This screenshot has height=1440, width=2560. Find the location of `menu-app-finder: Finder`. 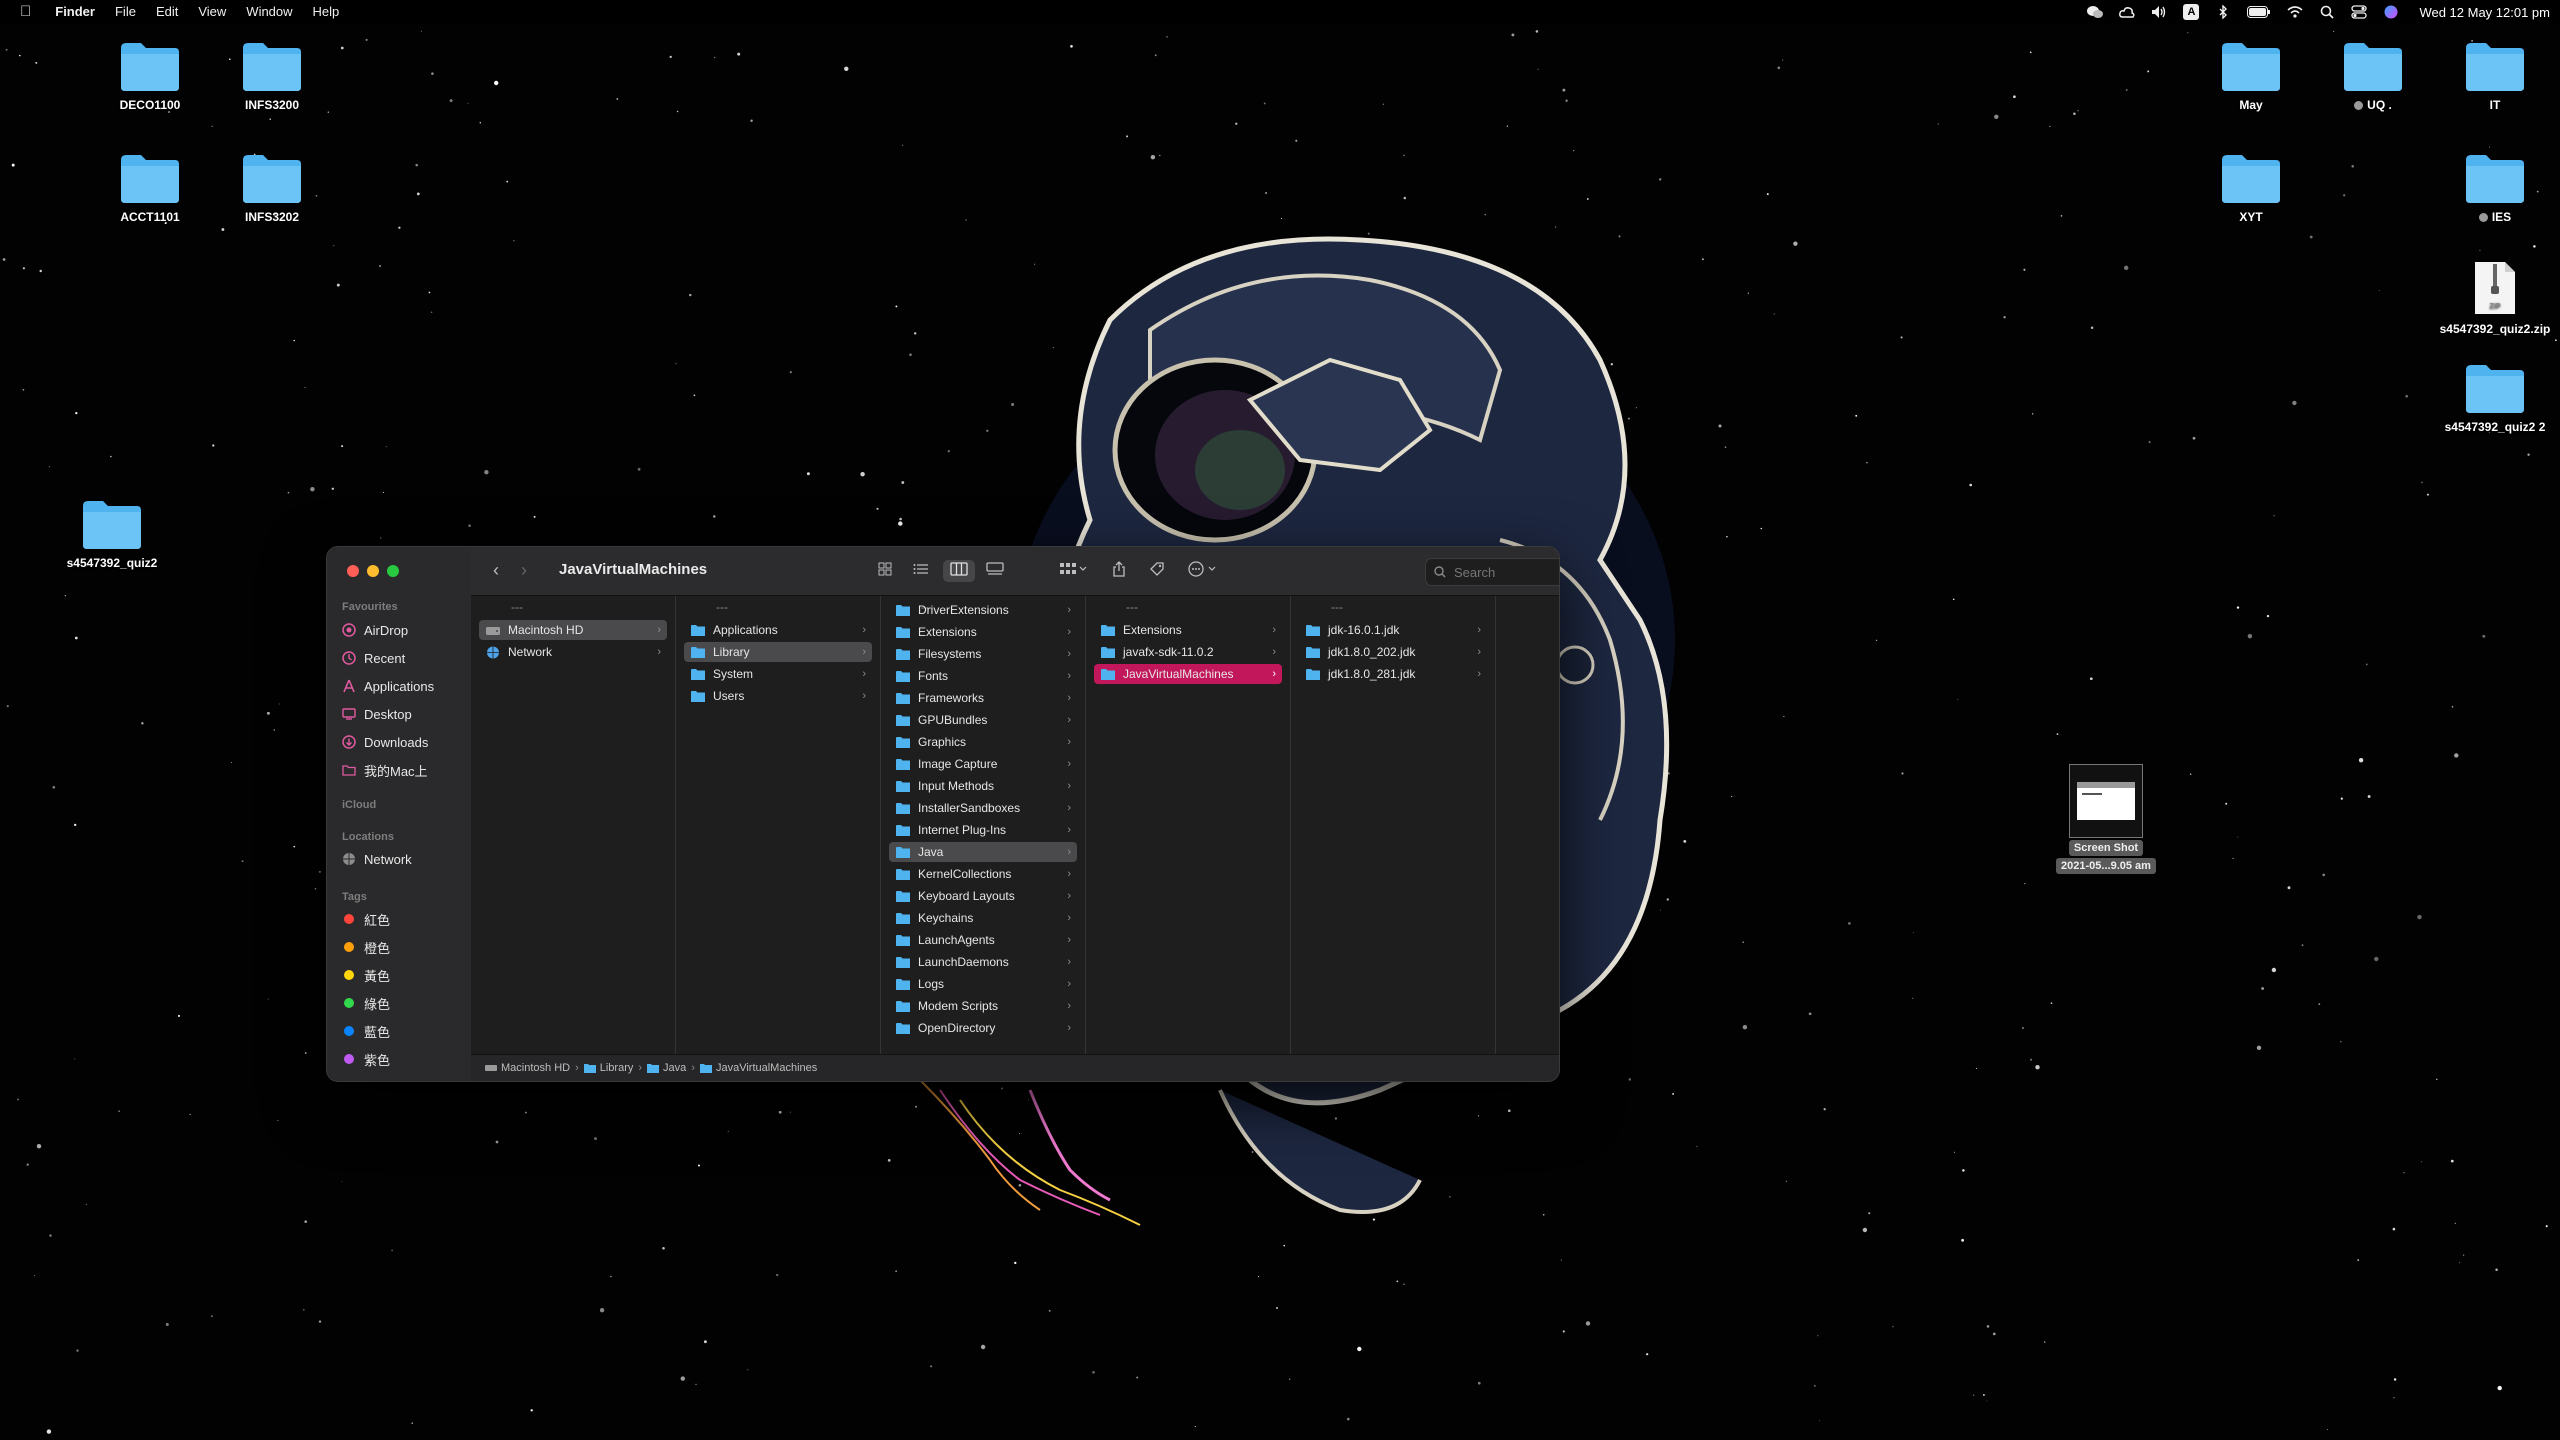

menu-app-finder: Finder is located at coordinates (75, 12).